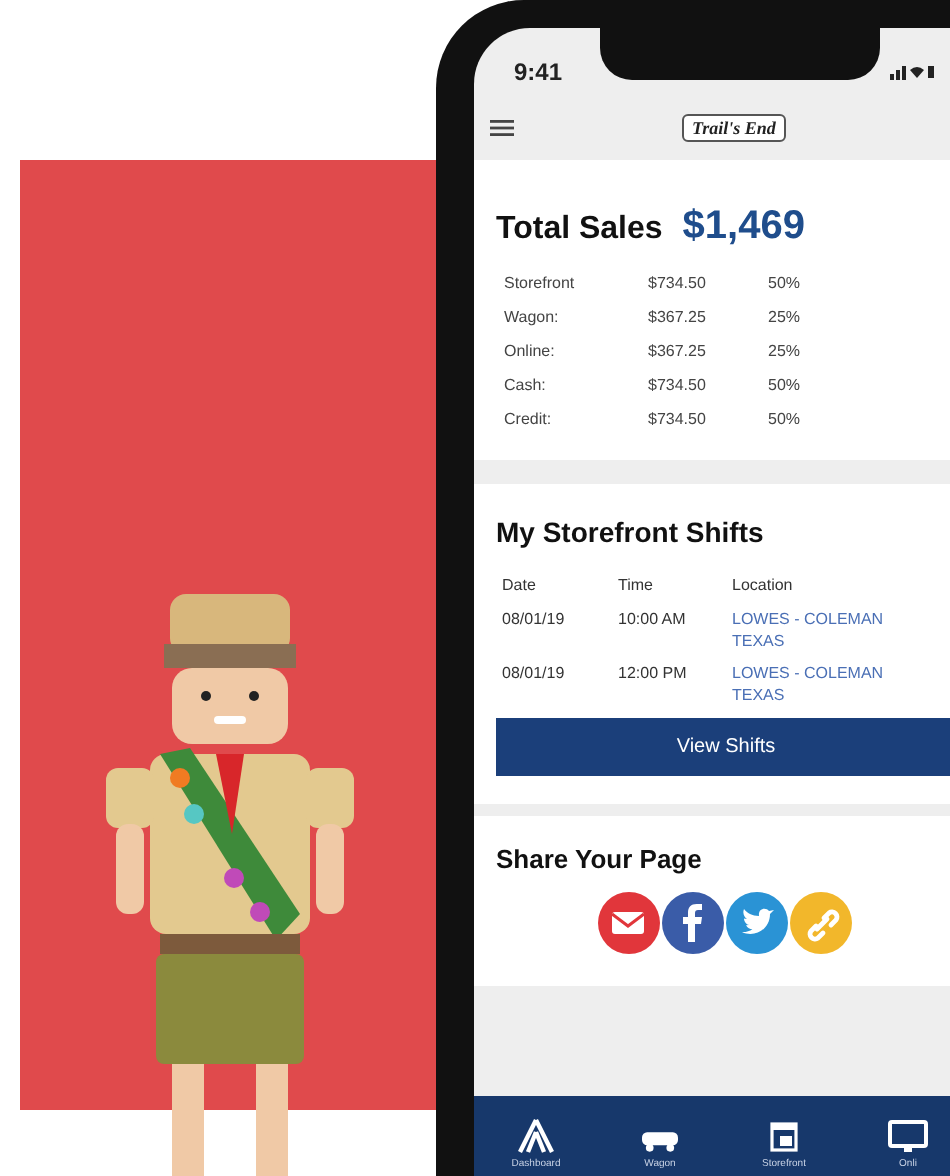  Describe the element at coordinates (734, 128) in the screenshot. I see `logo: Trail's End` at that location.